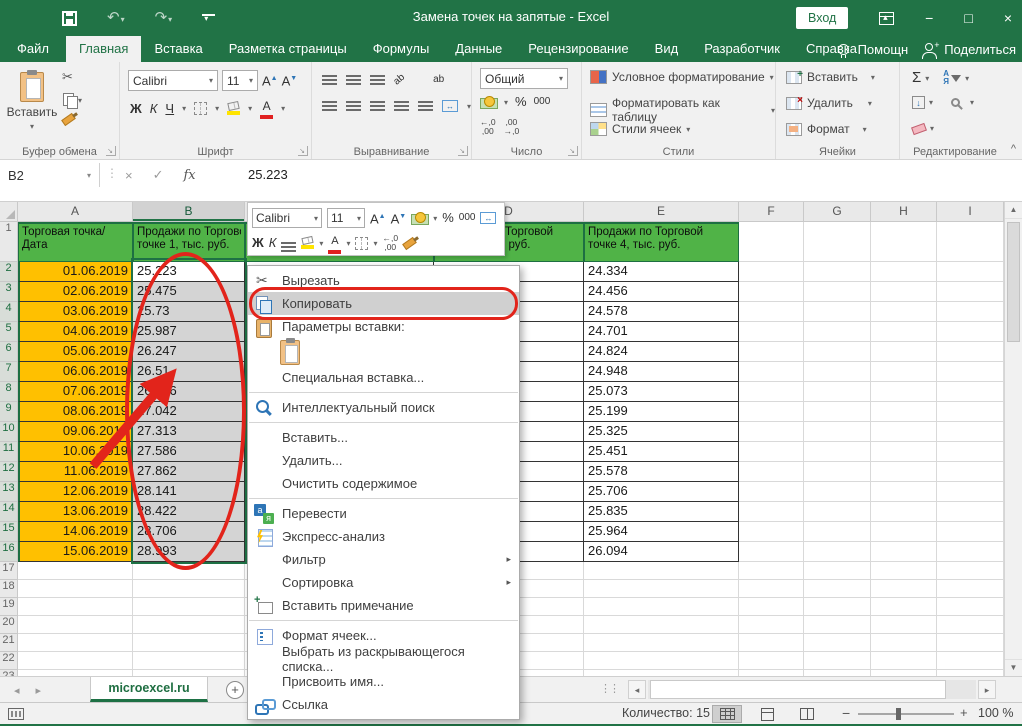 This screenshot has width=1022, height=726. I want to click on context-menu-item: Сортировка ▸, so click(383, 582).